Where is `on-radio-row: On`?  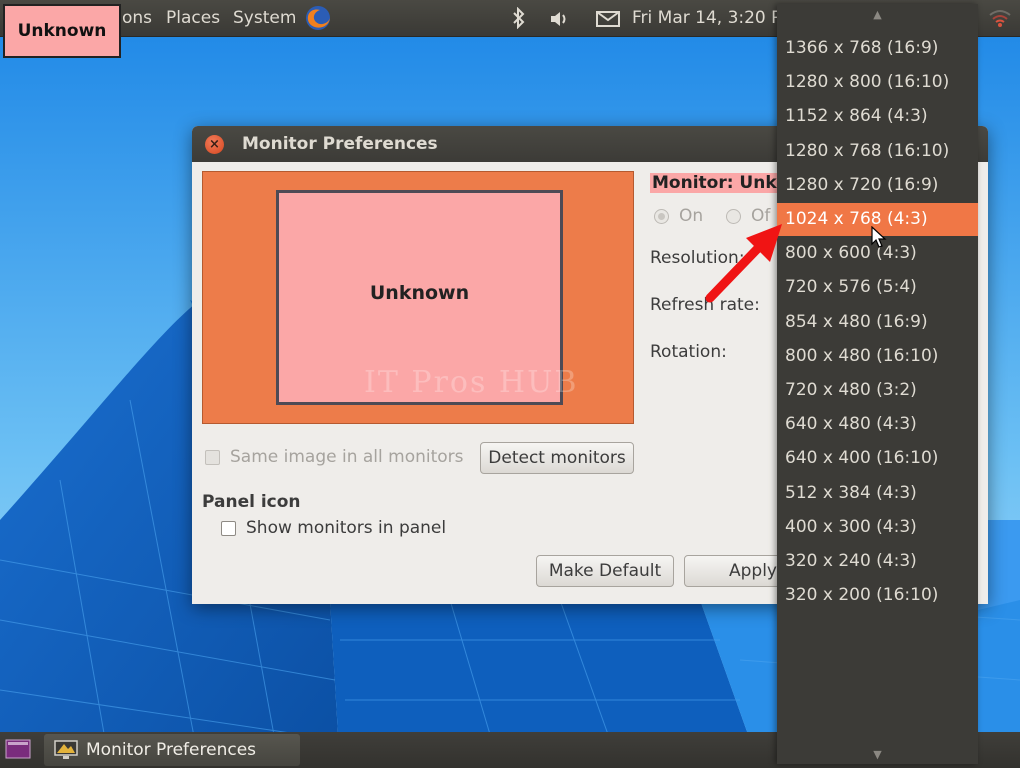 on-radio-row: On is located at coordinates (678, 216).